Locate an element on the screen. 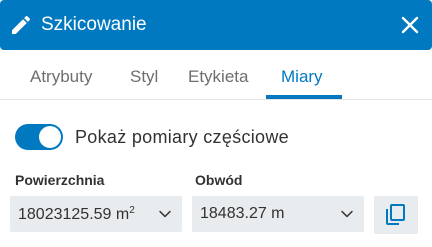 This screenshot has height=247, width=432. area-unit-exponent: 2 is located at coordinates (132, 210).